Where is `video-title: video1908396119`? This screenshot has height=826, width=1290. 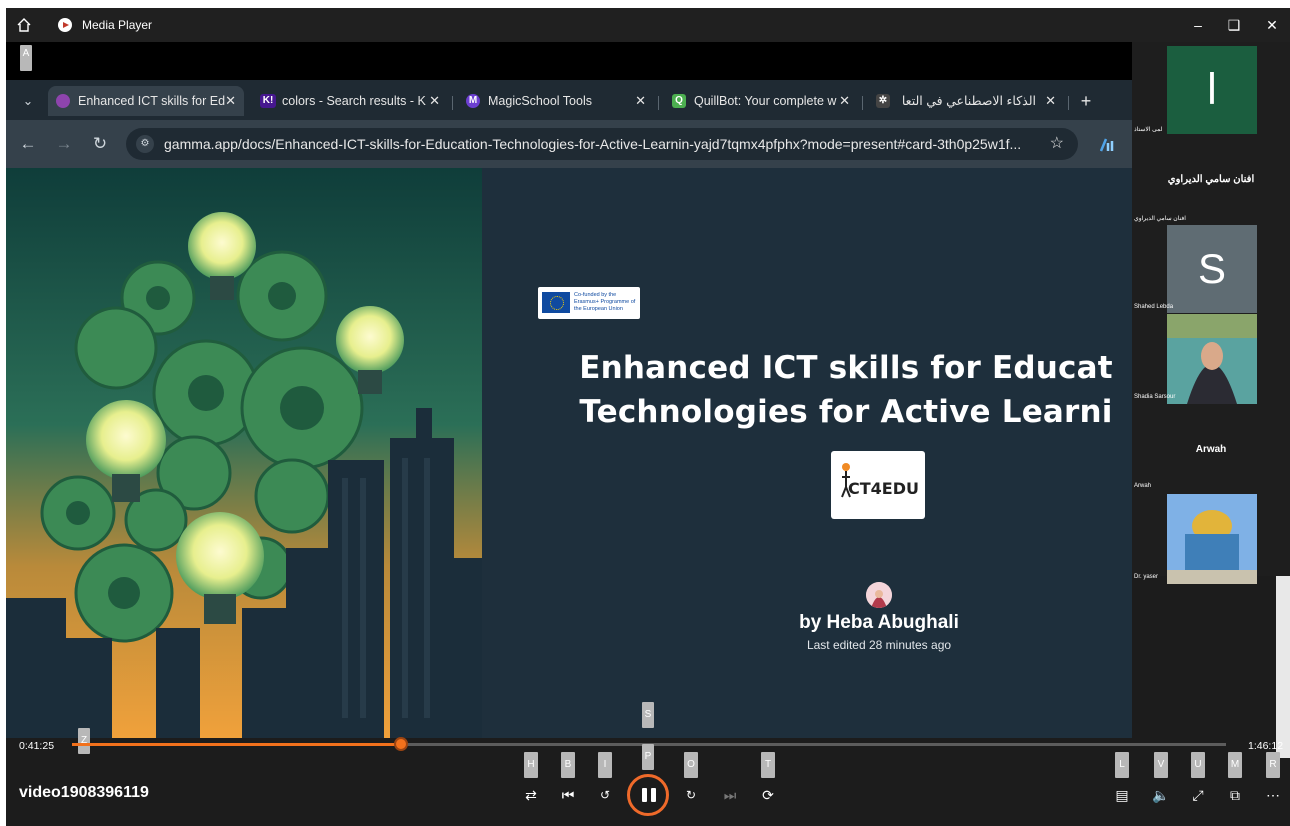
video-title: video1908396119 is located at coordinates (84, 792).